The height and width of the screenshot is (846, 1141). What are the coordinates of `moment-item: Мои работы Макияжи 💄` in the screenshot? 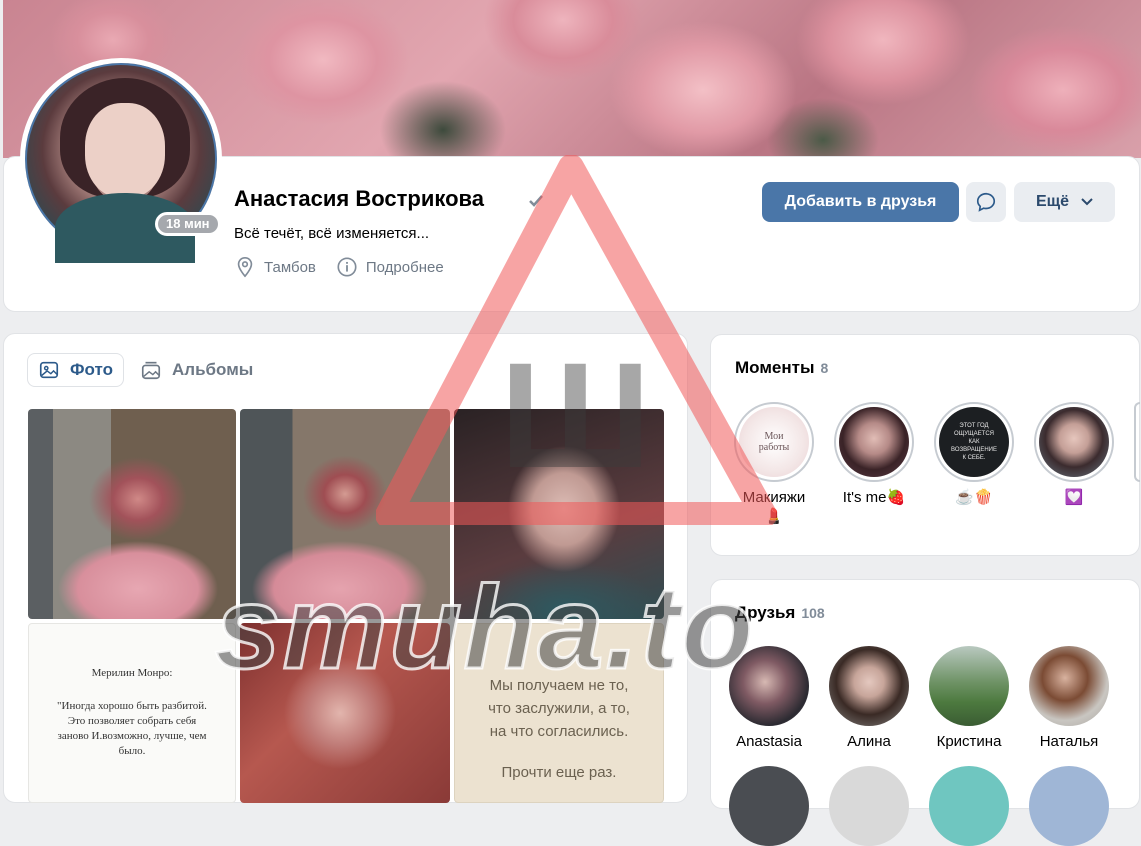 It's located at (774, 464).